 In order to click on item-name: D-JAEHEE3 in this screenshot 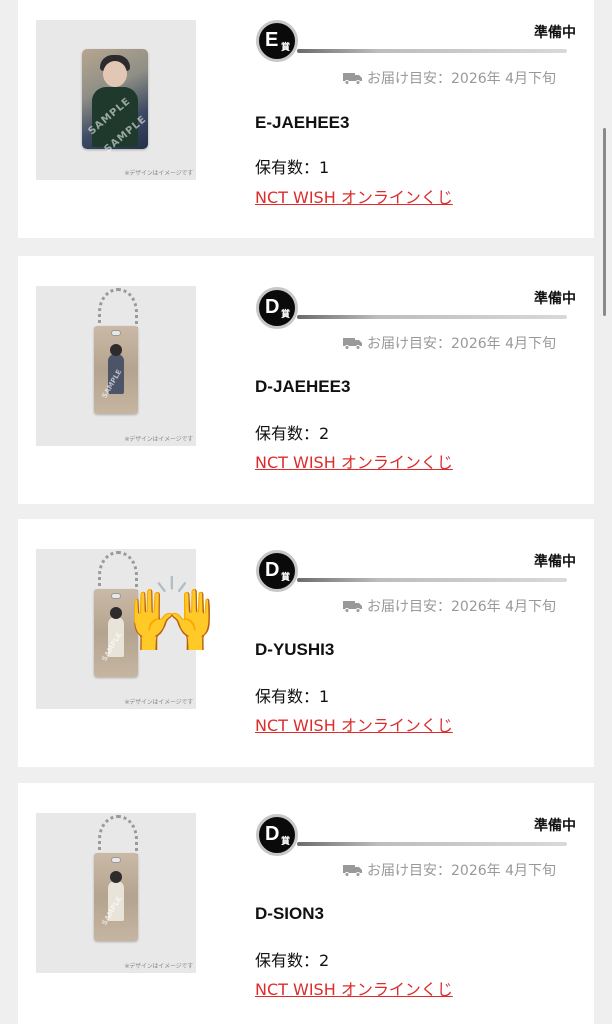, I will do `click(303, 386)`.